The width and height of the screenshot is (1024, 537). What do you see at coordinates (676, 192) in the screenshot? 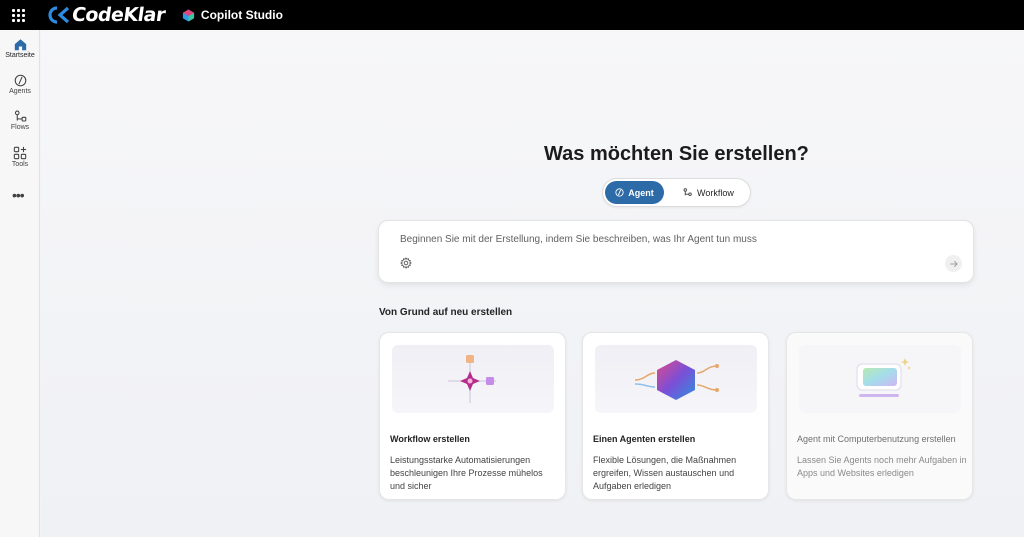
I see `mode-toggle: Agent Workflow` at bounding box center [676, 192].